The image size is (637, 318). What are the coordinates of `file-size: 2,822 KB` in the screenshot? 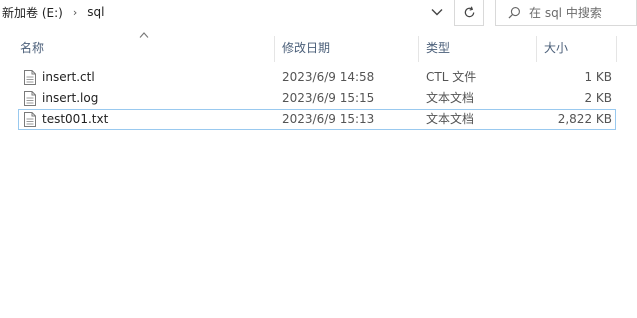 It's located at (584, 119).